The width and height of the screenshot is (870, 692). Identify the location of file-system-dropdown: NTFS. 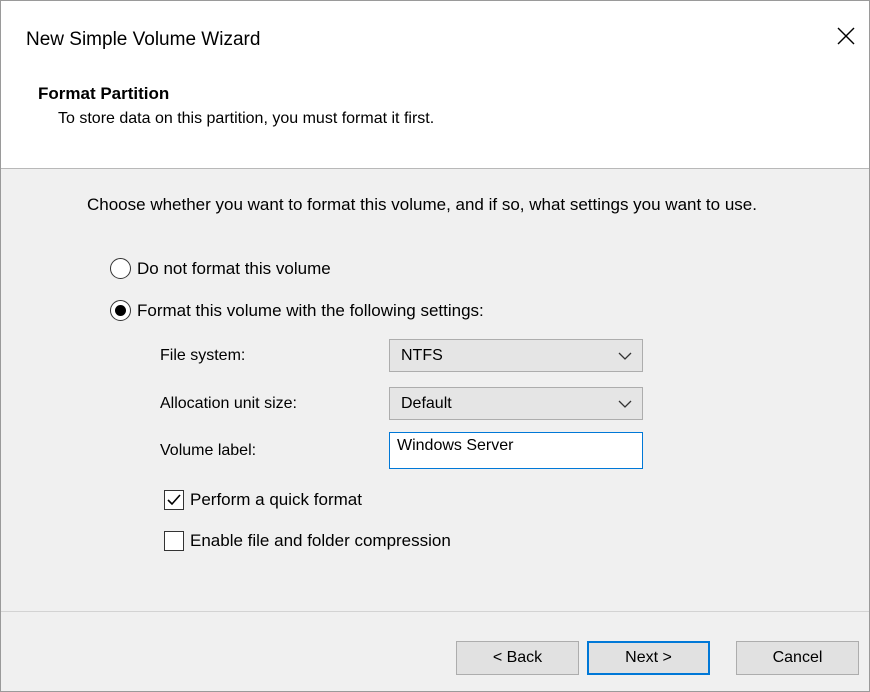
(516, 355).